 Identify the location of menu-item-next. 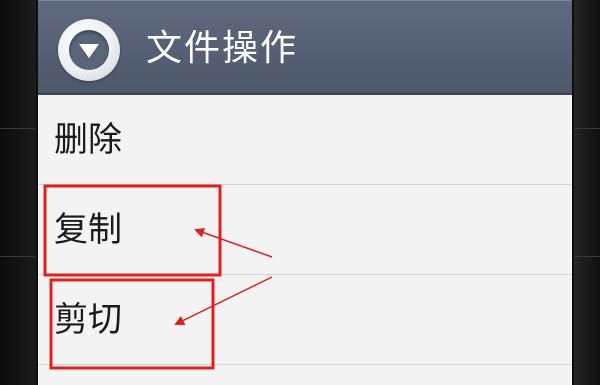
(305, 375).